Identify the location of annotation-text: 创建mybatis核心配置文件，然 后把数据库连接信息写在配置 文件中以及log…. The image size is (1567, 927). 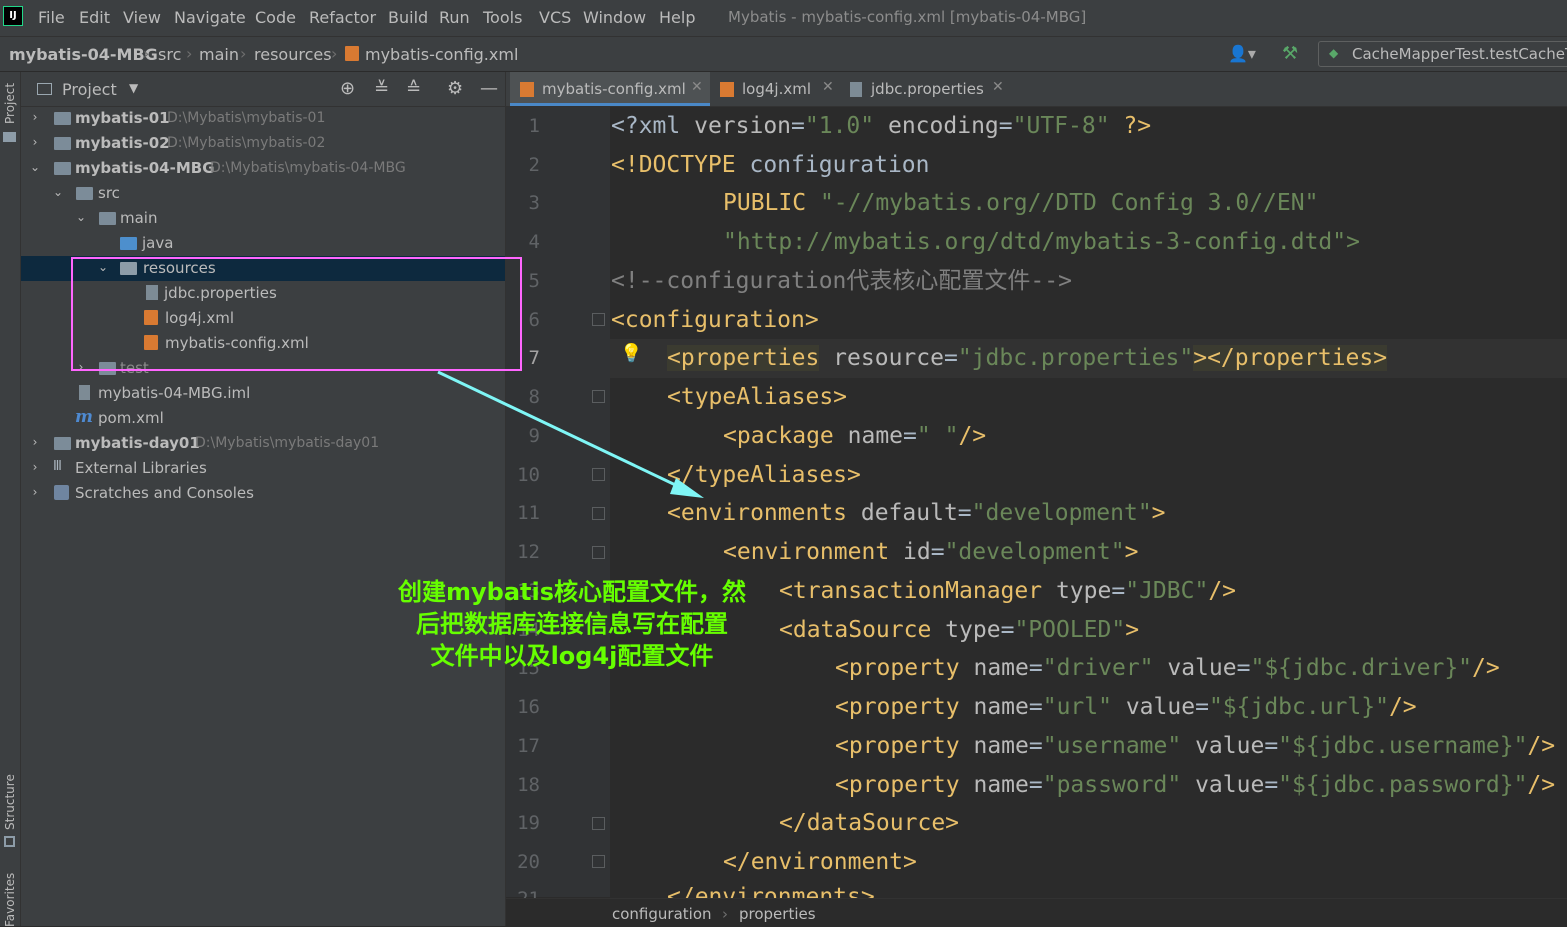
(572, 624).